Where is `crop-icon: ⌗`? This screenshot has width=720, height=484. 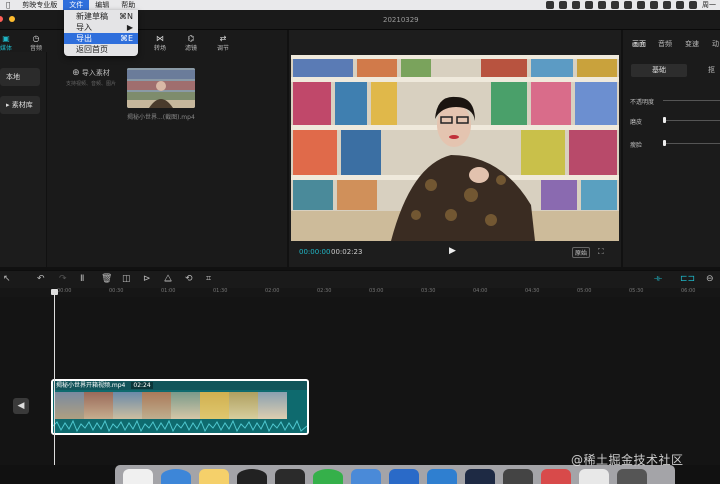 crop-icon: ⌗ is located at coordinates (208, 279).